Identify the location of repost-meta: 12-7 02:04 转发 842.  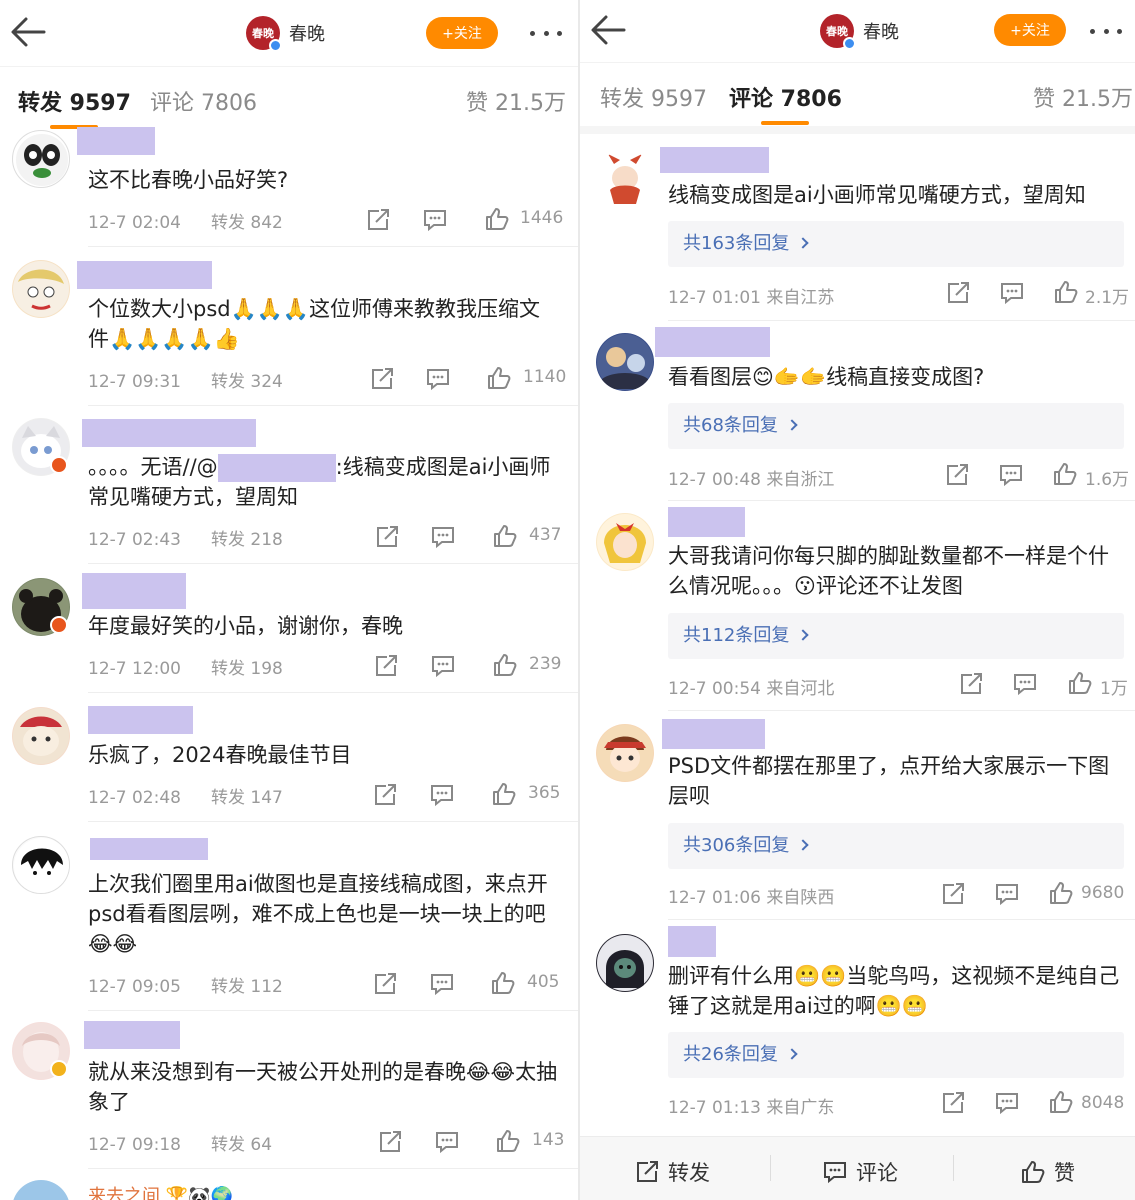
(185, 223).